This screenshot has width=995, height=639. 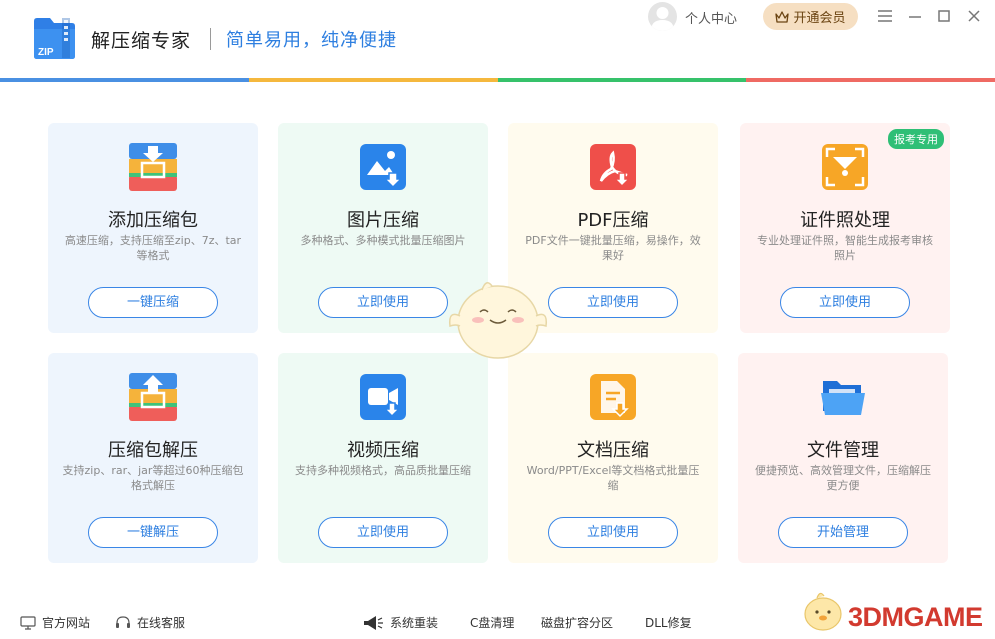 I want to click on official-site-label: 官方网站, so click(x=66, y=623).